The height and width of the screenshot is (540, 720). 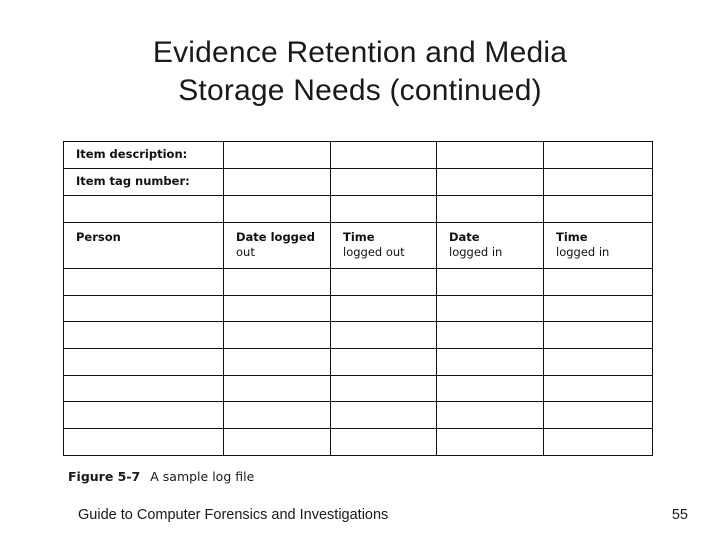 What do you see at coordinates (202, 476) in the screenshot?
I see `figure-caption-text: A sample log file` at bounding box center [202, 476].